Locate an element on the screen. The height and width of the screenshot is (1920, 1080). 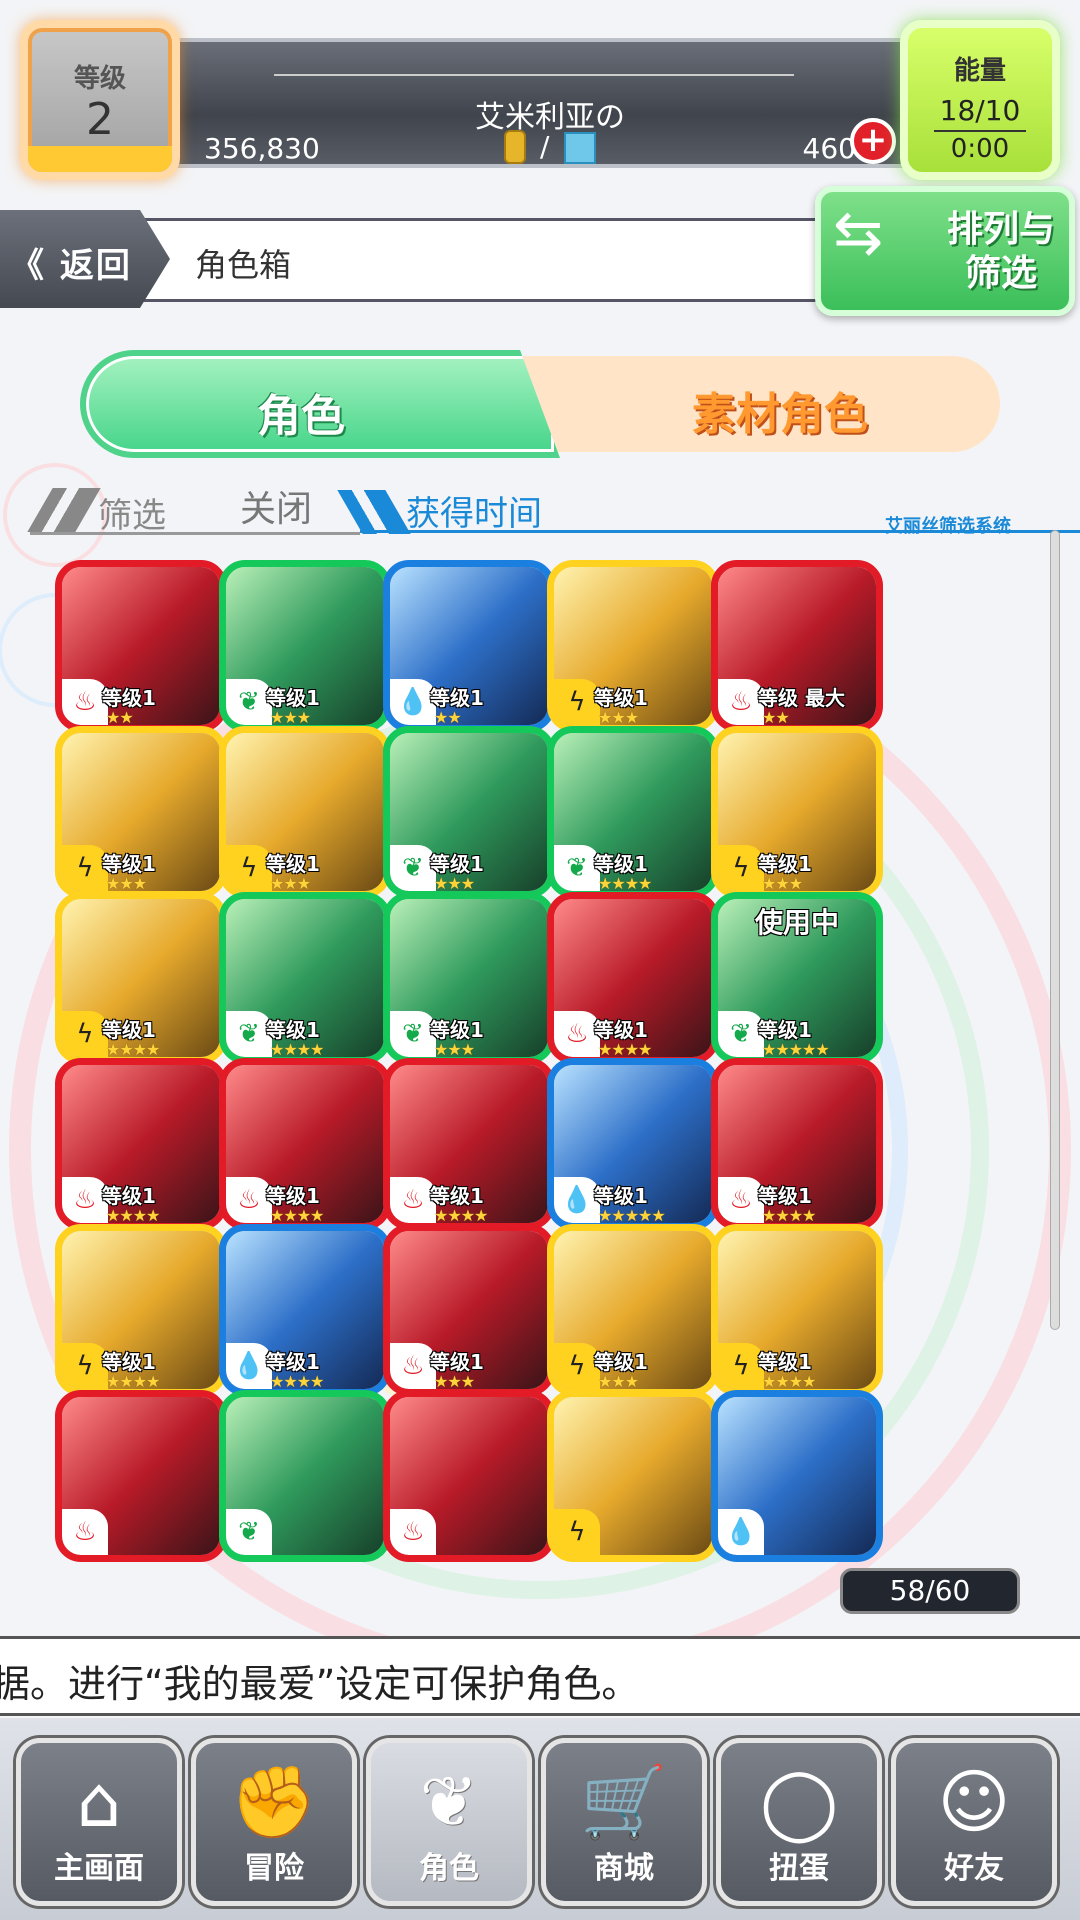
player-panel: 艾米利亚の 356,830 / 460 is located at coordinates (550, 103).